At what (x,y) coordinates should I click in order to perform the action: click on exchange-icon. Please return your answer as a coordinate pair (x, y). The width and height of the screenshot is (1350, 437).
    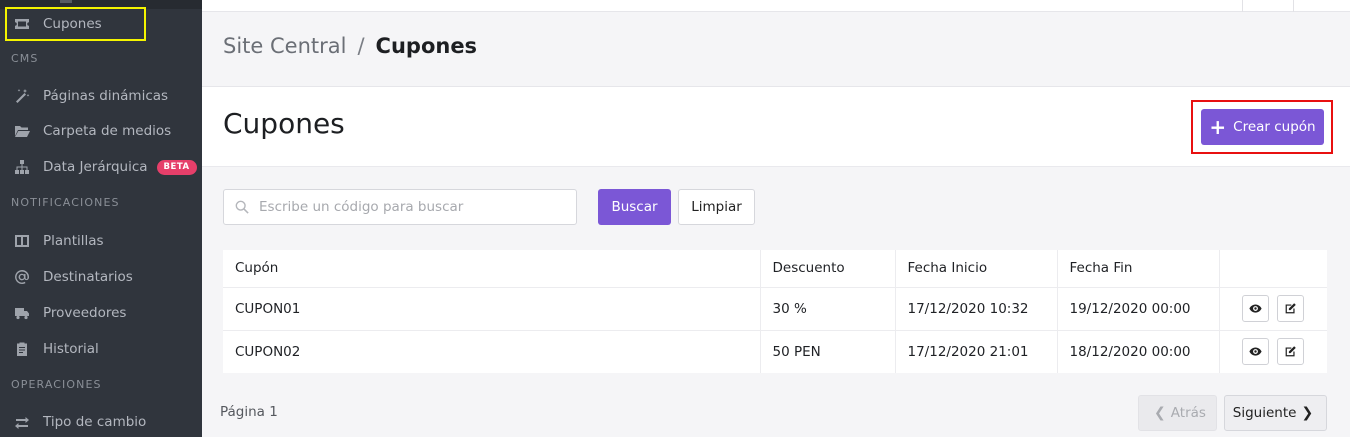
    Looking at the image, I should click on (22, 422).